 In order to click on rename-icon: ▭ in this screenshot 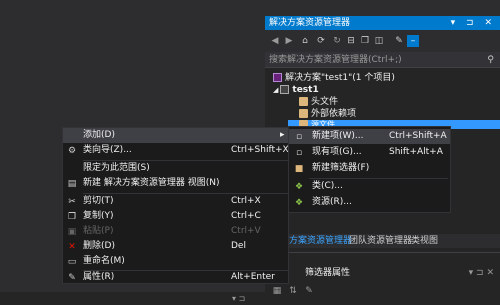, I will do `click(72, 262)`.